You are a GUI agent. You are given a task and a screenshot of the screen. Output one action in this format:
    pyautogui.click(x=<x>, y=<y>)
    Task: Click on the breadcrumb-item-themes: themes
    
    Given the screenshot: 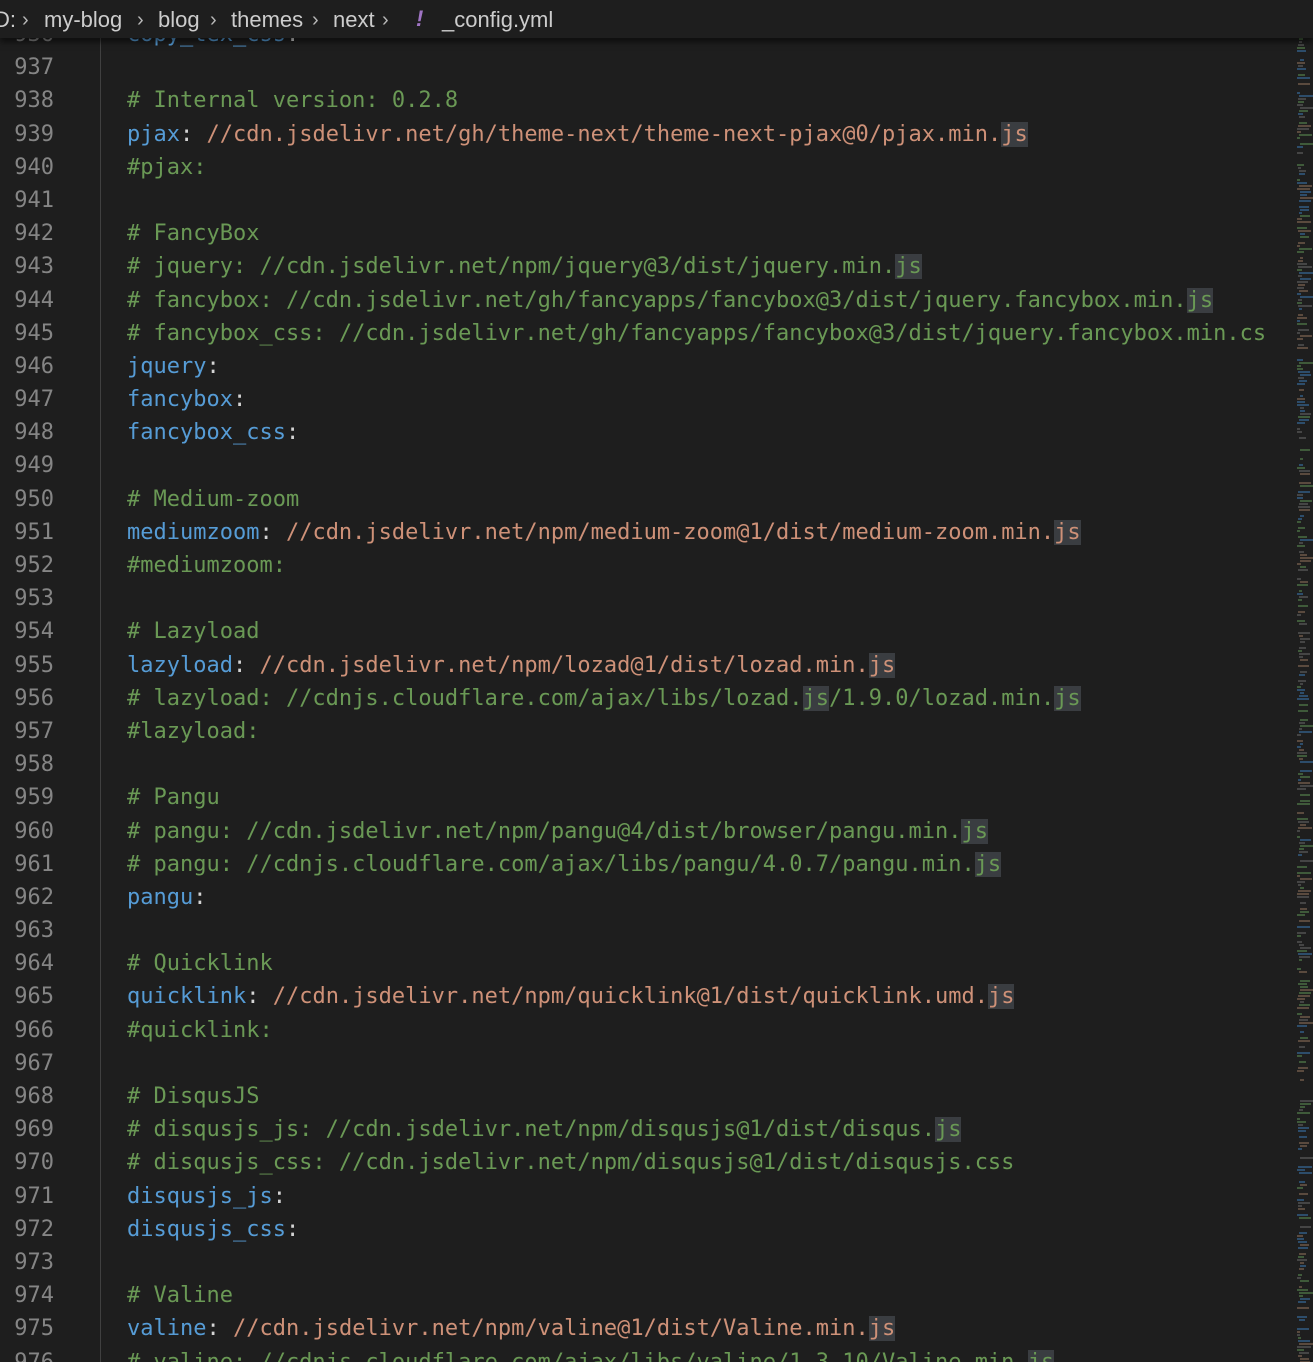 What is the action you would take?
    pyautogui.click(x=267, y=20)
    